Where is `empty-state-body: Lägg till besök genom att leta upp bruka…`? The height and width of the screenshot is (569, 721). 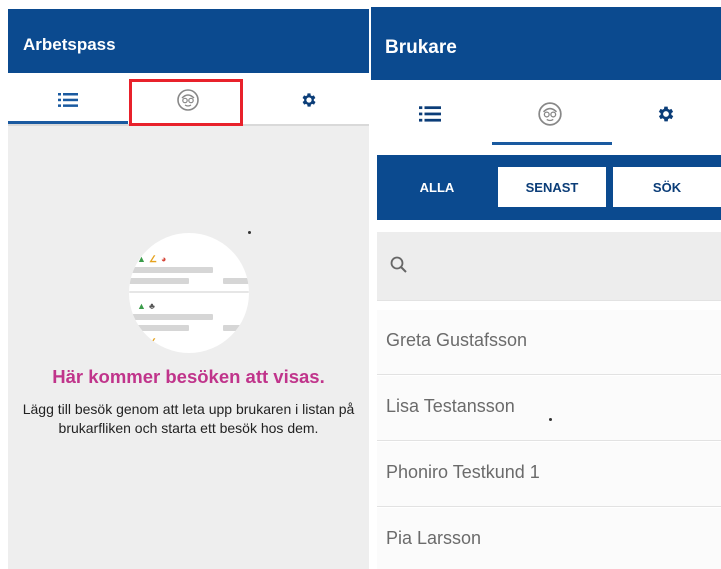
empty-state-body: Lägg till besök genom att leta upp bruka… is located at coordinates (188, 418).